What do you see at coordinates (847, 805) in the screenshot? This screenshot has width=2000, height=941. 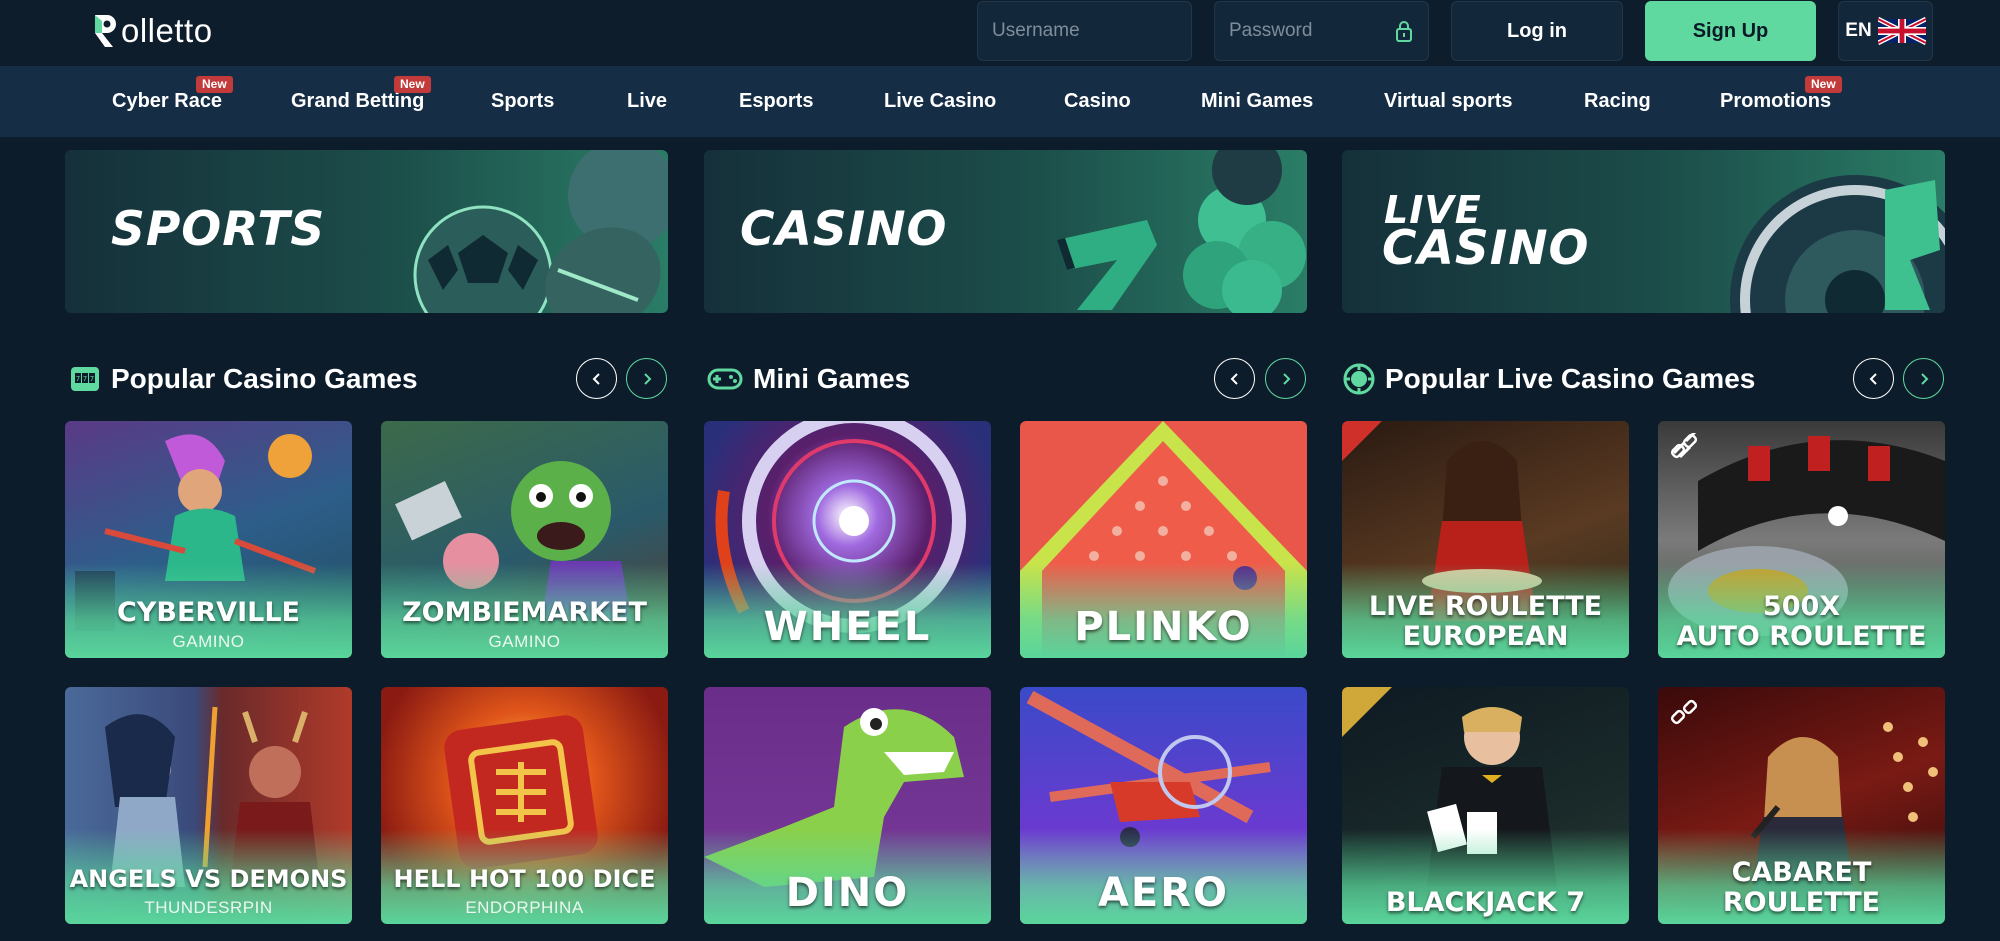 I see `game-tile-dino: DINO` at bounding box center [847, 805].